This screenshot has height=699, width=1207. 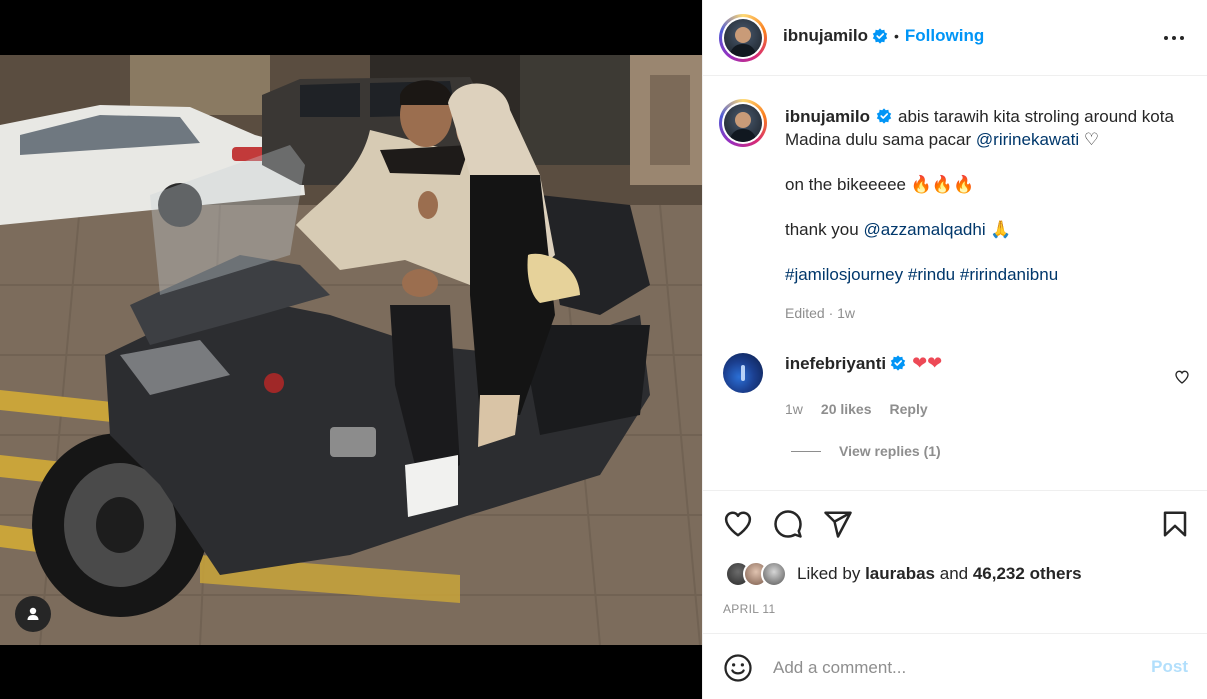 I want to click on liker-avatar, so click(x=774, y=574).